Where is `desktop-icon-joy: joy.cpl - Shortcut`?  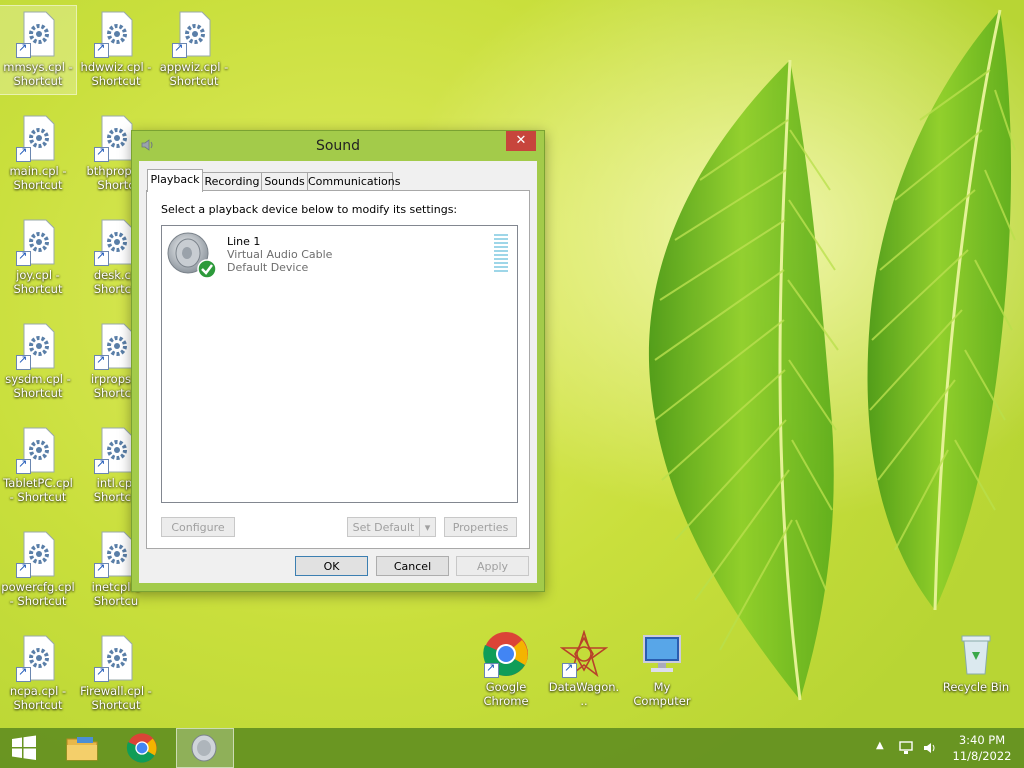
desktop-icon-joy: joy.cpl - Shortcut is located at coordinates (38, 258).